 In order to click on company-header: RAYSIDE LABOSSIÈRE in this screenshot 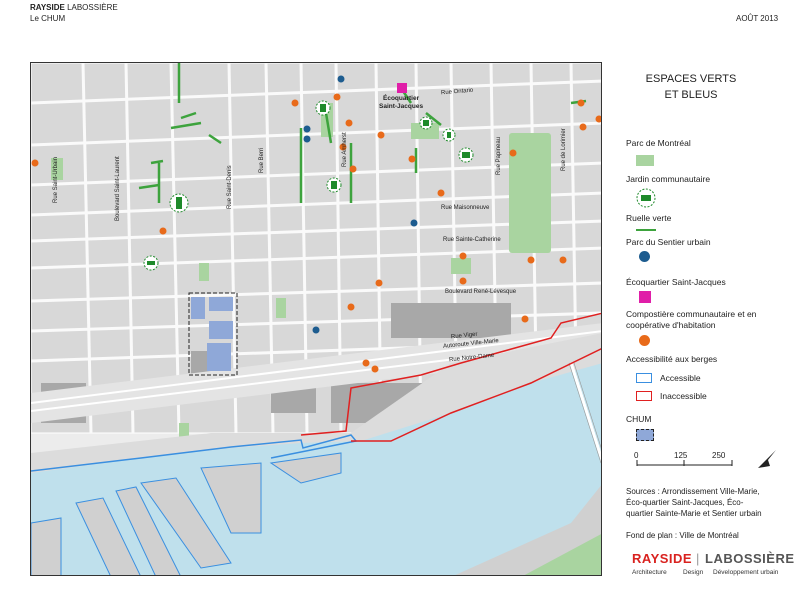, I will do `click(74, 7)`.